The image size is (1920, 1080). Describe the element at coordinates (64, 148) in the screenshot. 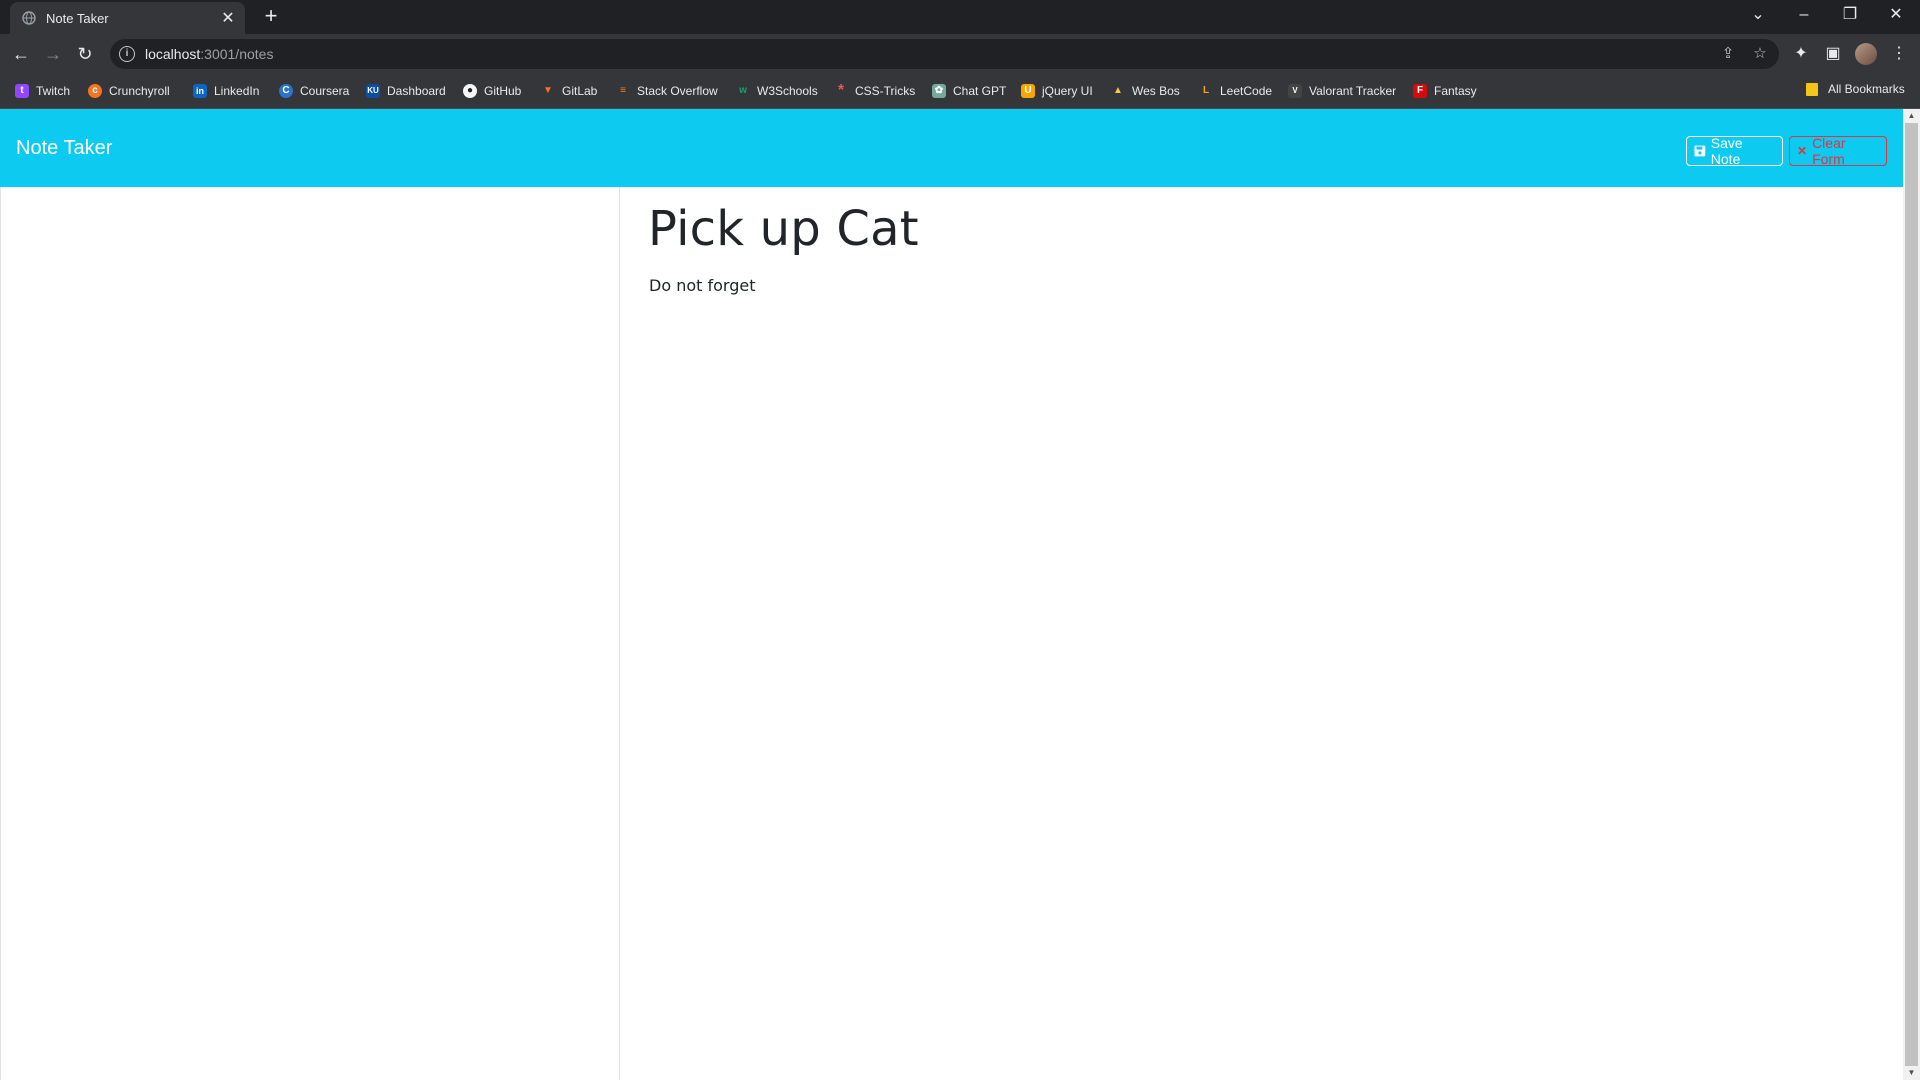

I see `brand-title: Note Taker` at that location.